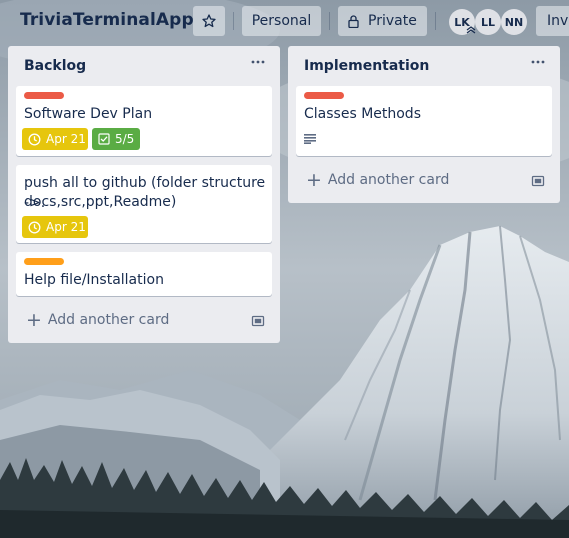 The height and width of the screenshot is (538, 569). What do you see at coordinates (88, 114) in the screenshot?
I see `card-title: Software Dev Plan` at bounding box center [88, 114].